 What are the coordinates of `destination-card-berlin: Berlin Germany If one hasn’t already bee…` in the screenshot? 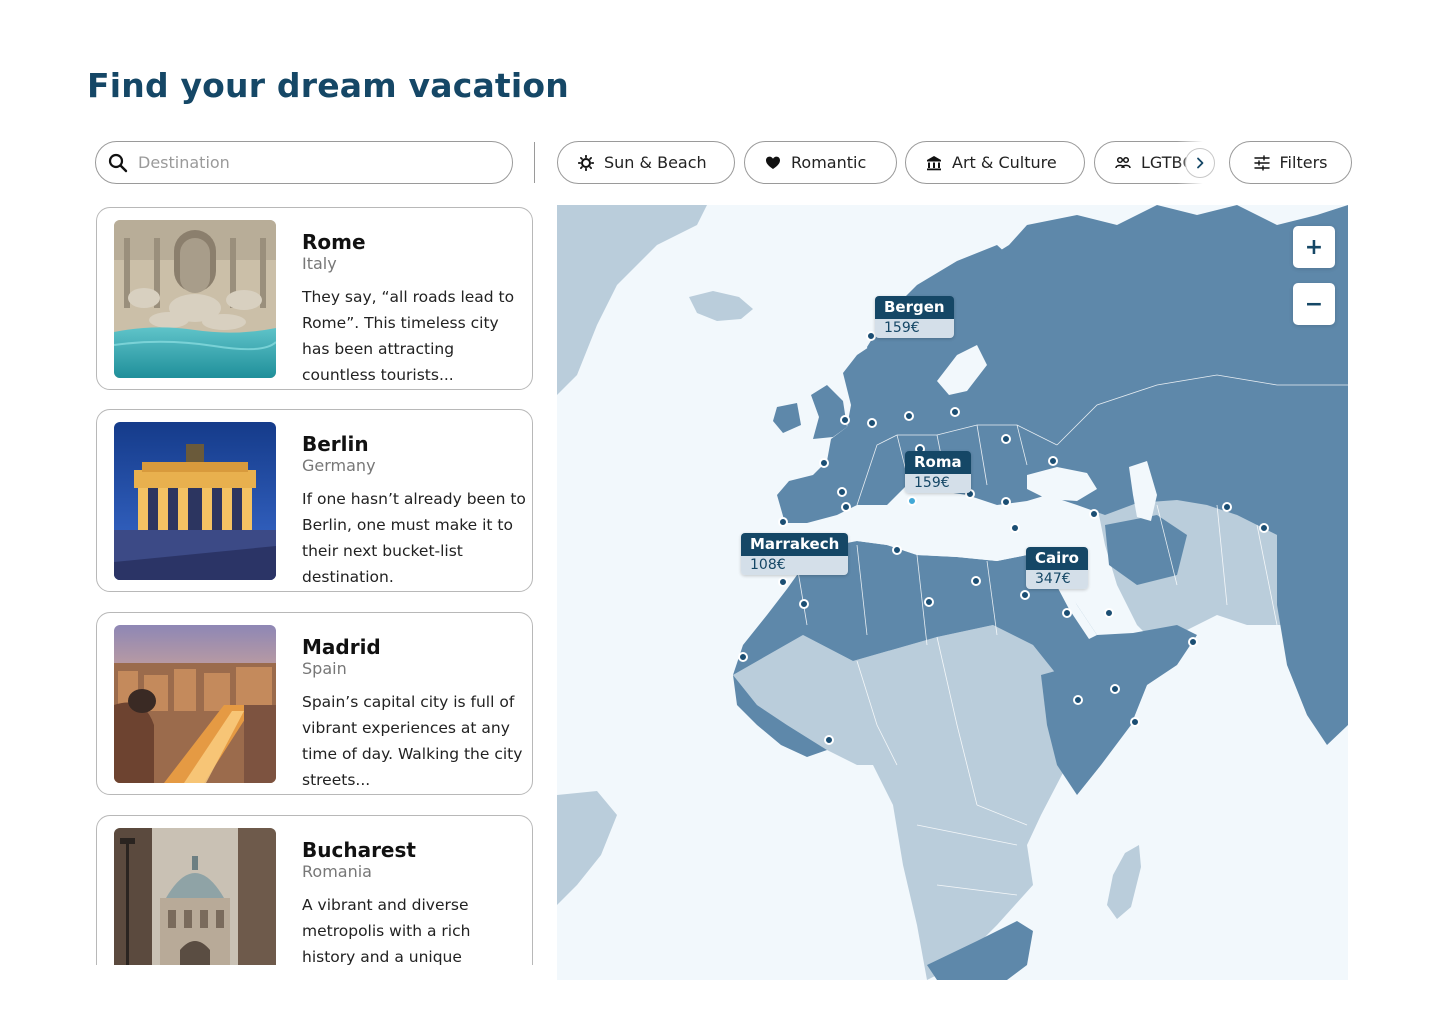 It's located at (314, 500).